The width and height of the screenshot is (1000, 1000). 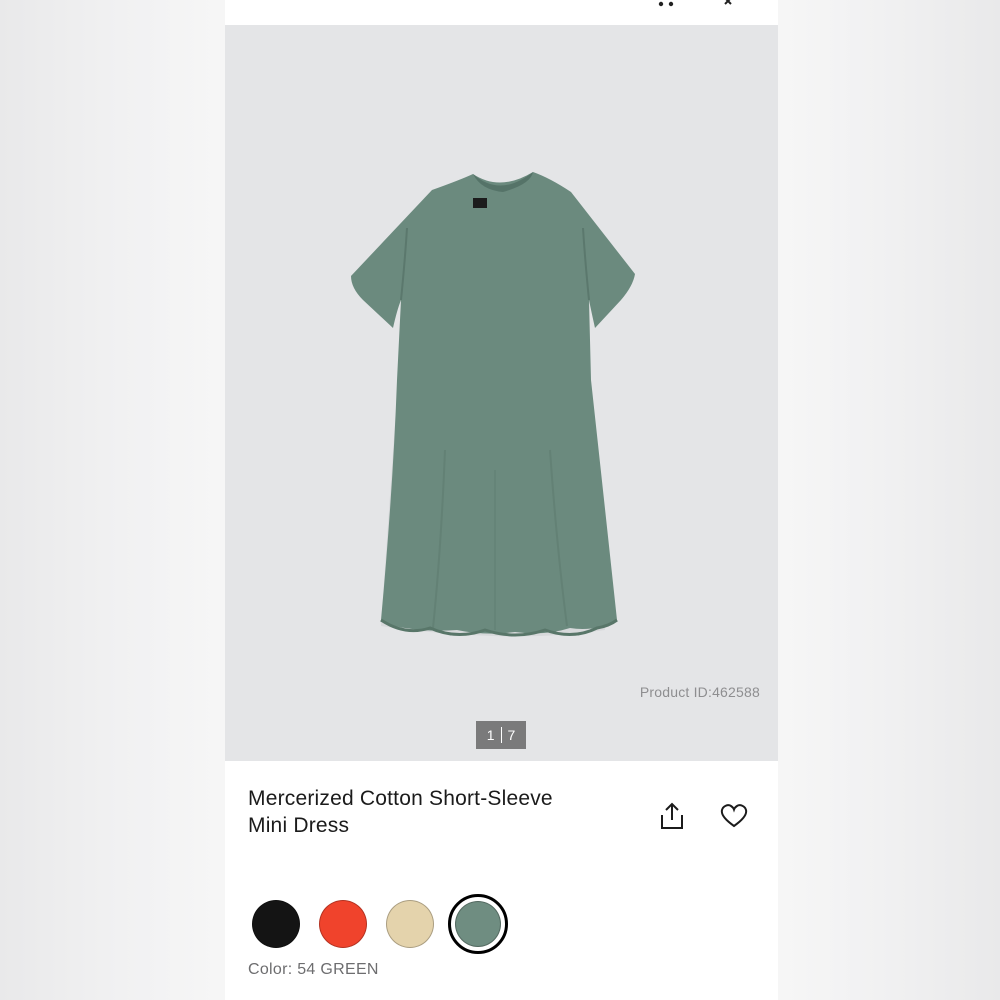 I want to click on swatch-beige, so click(x=410, y=924).